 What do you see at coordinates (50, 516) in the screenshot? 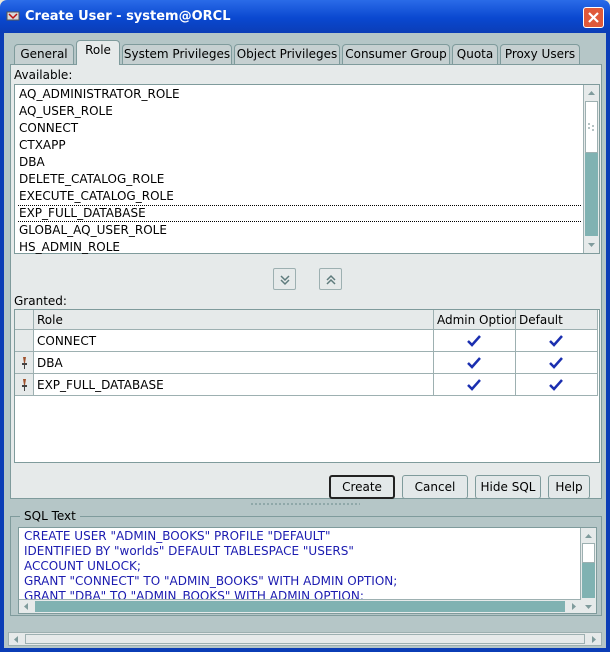
I see `sql-text-label: SQL Text` at bounding box center [50, 516].